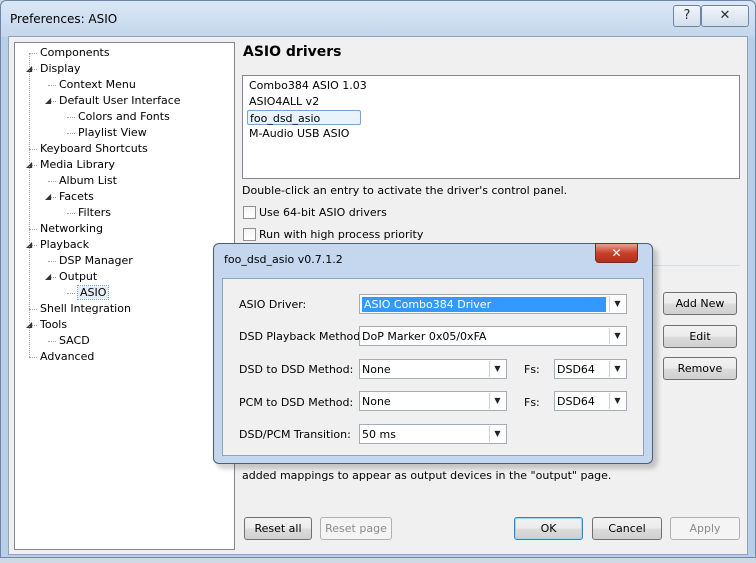 This screenshot has width=756, height=563. I want to click on tree-item-label: Album List, so click(88, 180).